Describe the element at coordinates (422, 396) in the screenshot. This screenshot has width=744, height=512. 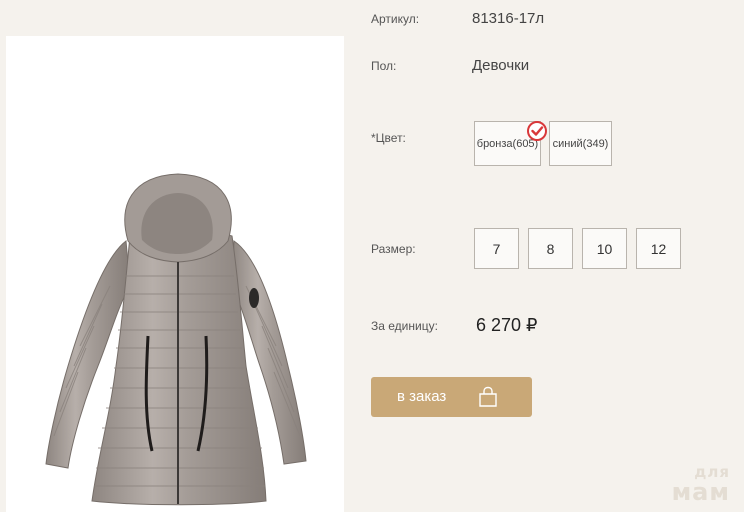
I see `order-button-label: в заказ` at that location.